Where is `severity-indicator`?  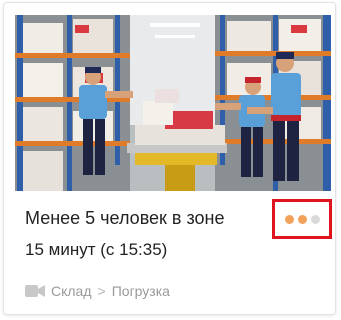 severity-indicator is located at coordinates (302, 219).